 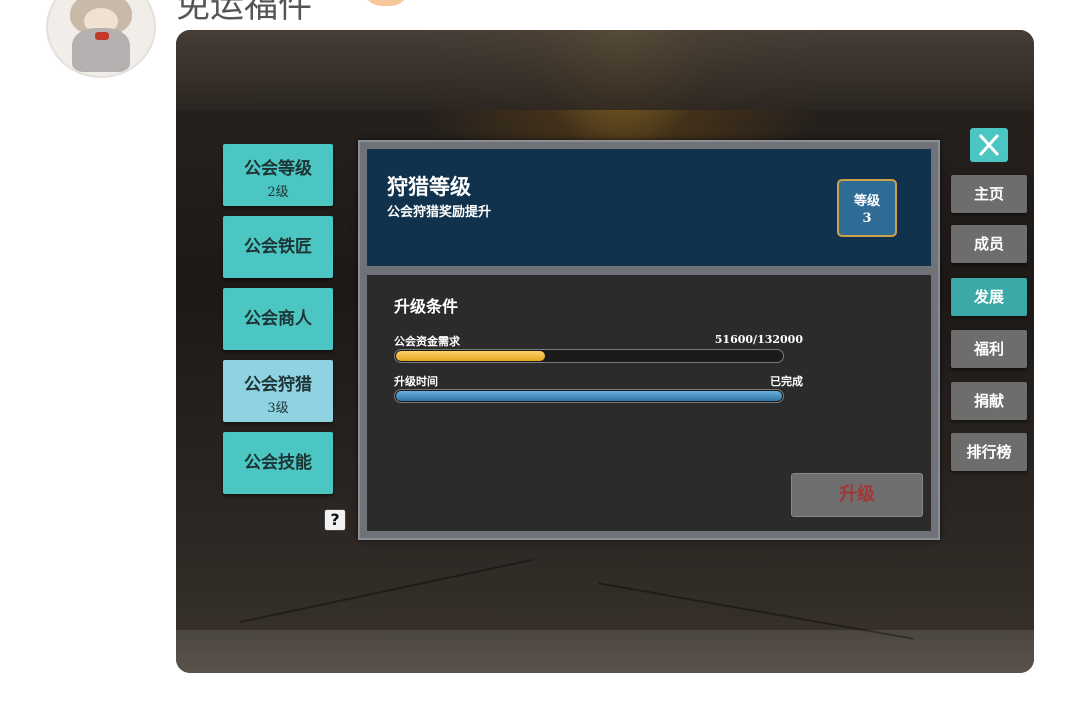 I want to click on side-button-members: 成员, so click(x=989, y=244).